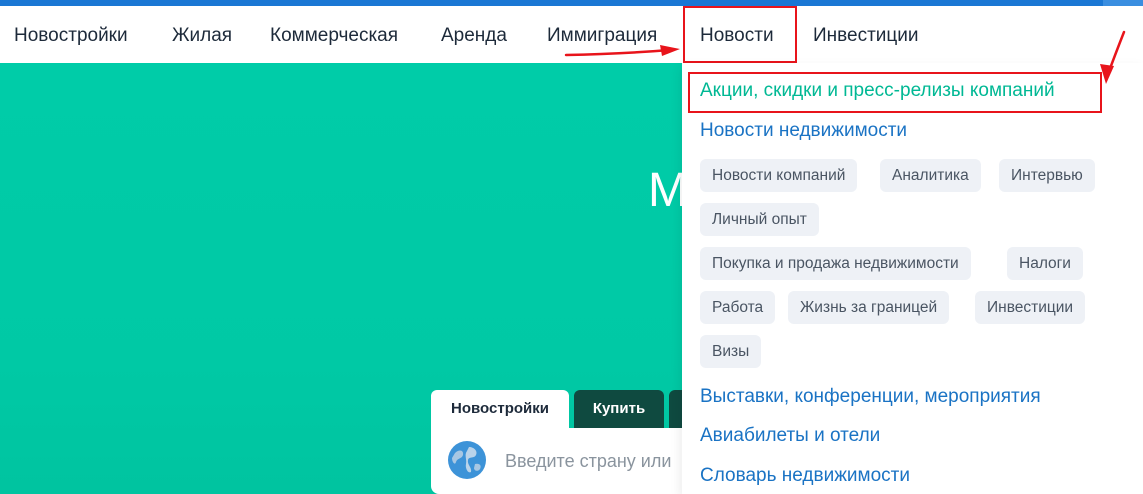  Describe the element at coordinates (731, 351) in the screenshot. I see `chip-visas: Визы` at that location.